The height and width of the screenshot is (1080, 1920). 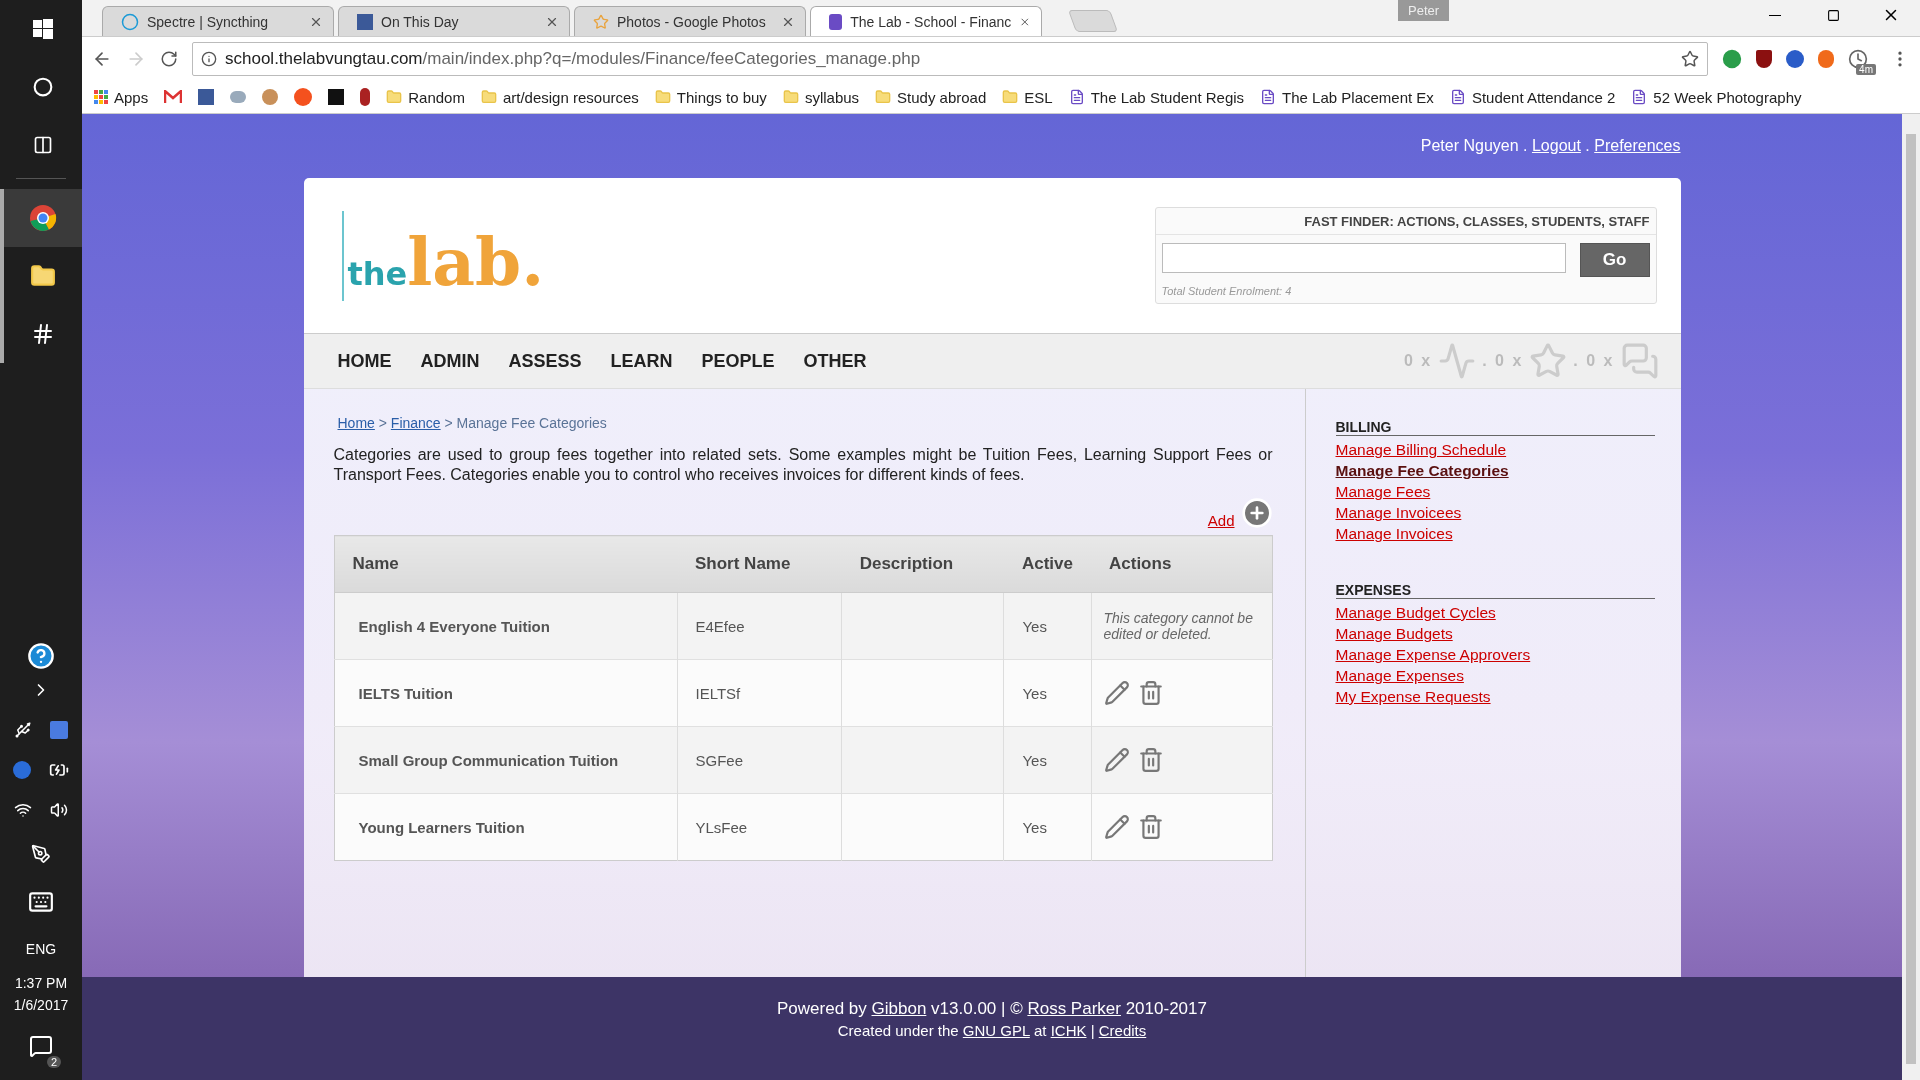 I want to click on nav-menu-item: LEARN, so click(x=641, y=361).